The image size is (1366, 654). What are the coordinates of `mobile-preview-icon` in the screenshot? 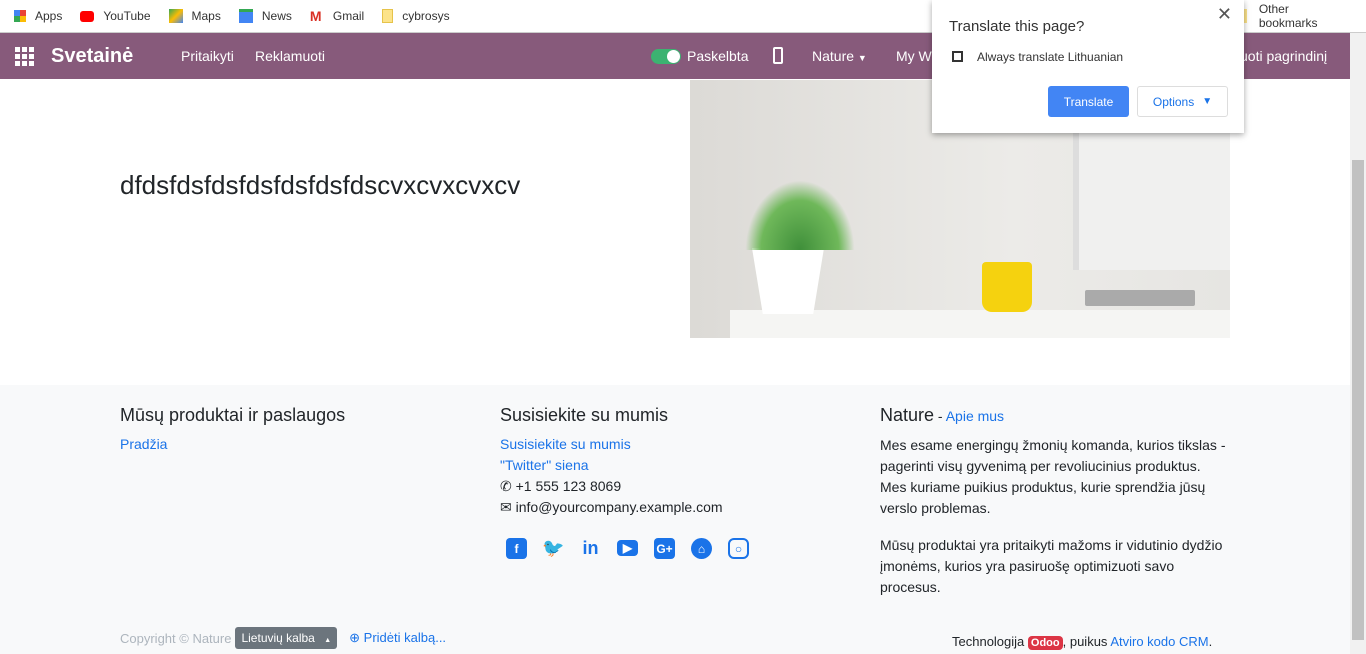 It's located at (778, 55).